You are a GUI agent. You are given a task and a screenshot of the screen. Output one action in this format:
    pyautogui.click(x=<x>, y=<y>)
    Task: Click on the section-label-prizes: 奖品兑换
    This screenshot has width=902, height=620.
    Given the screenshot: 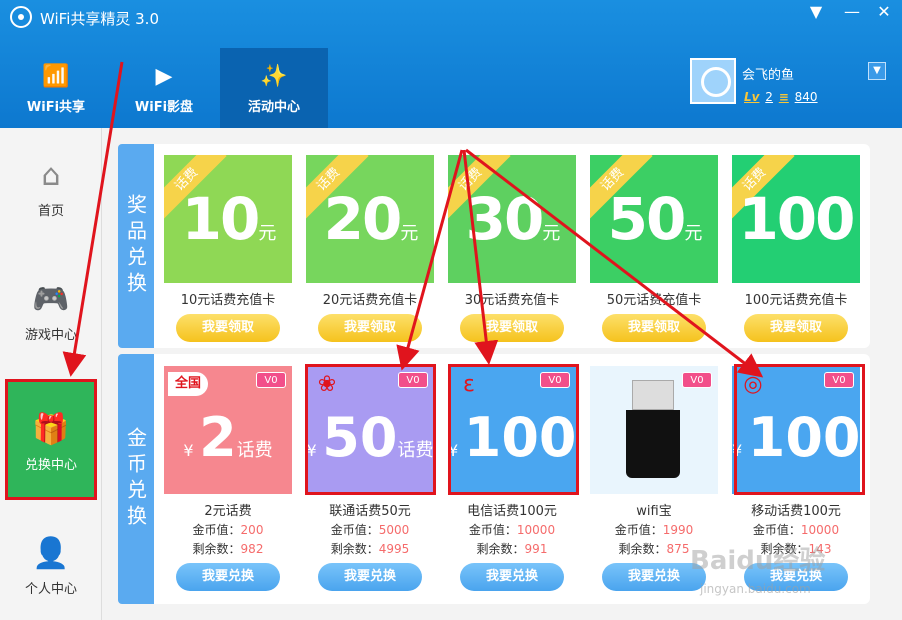 What is the action you would take?
    pyautogui.click(x=136, y=246)
    